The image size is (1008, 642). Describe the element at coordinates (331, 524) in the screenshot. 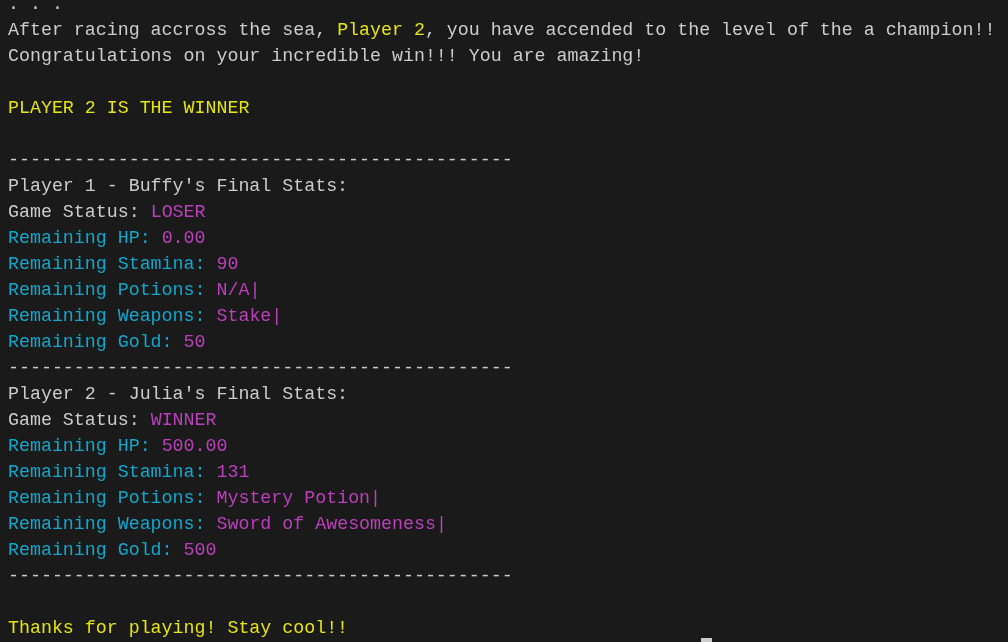

I see `stat-value: Sword of Awesomeness|` at that location.